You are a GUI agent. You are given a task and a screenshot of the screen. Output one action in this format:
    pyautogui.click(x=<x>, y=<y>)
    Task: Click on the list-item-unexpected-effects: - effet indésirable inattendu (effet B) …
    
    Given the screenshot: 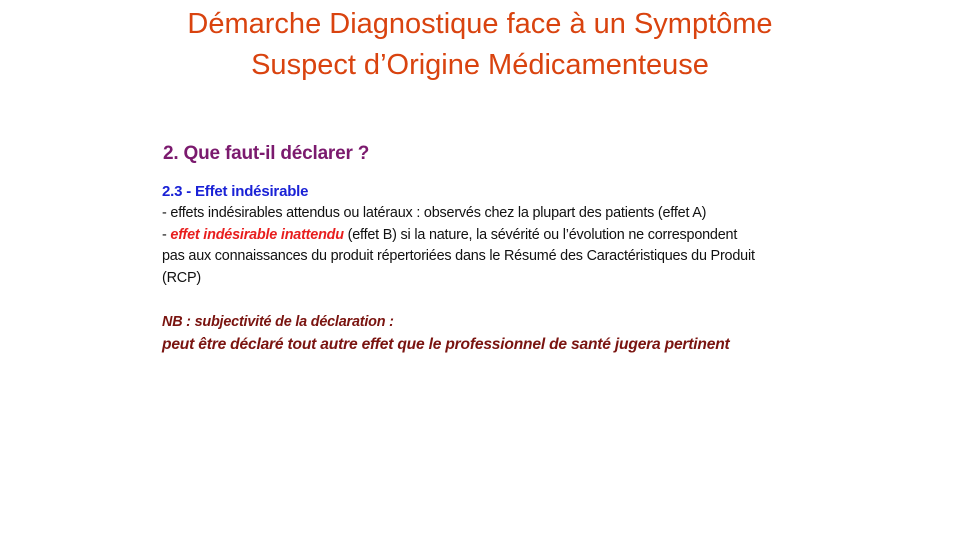 What is the action you would take?
    pyautogui.click(x=487, y=236)
    